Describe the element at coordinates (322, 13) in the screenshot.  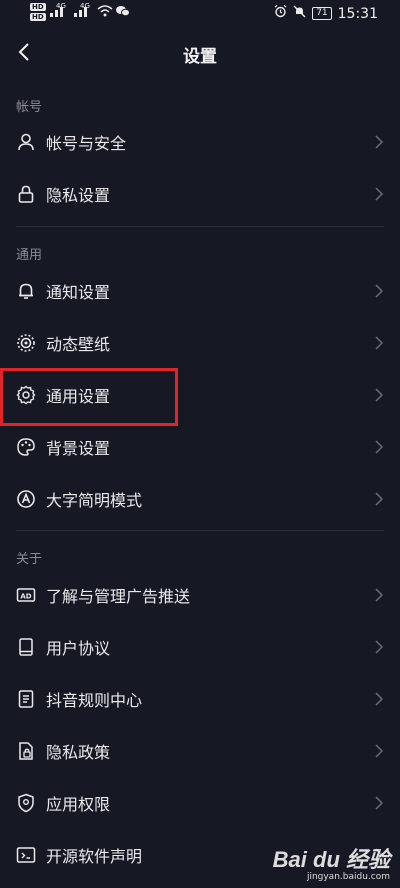
I see `battery-indicator: 71` at that location.